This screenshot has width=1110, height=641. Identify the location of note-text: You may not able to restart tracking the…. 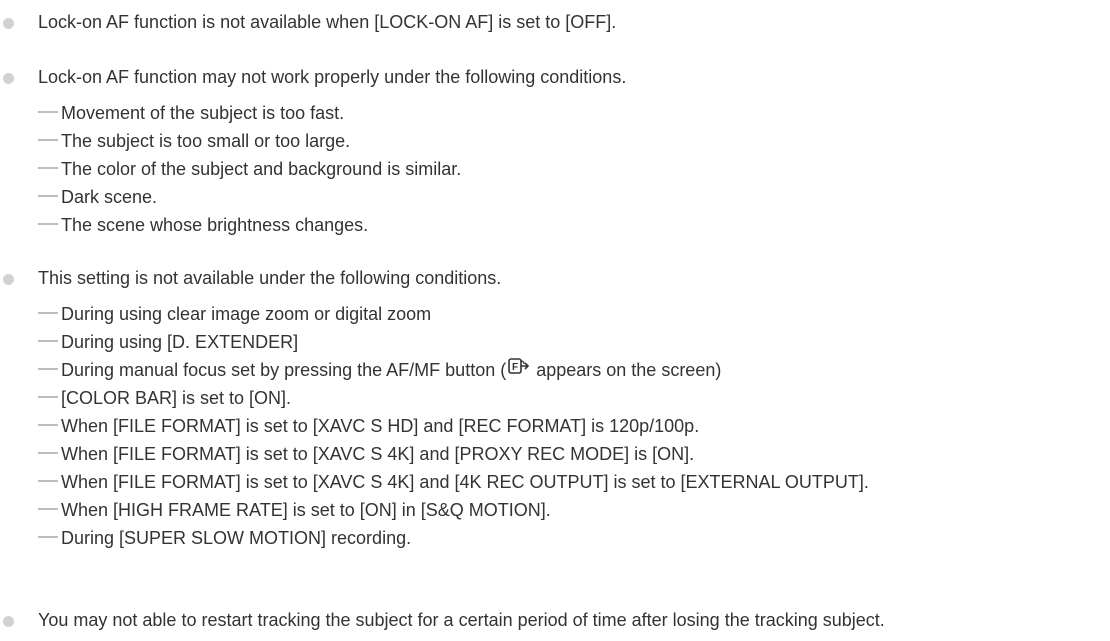
(461, 620).